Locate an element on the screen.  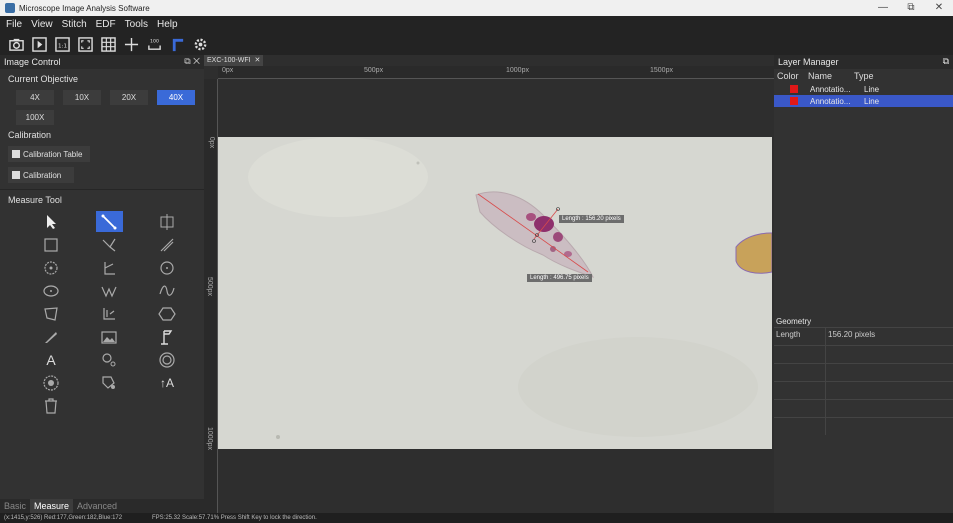
hruler-label-500: 500px is located at coordinates (374, 70).